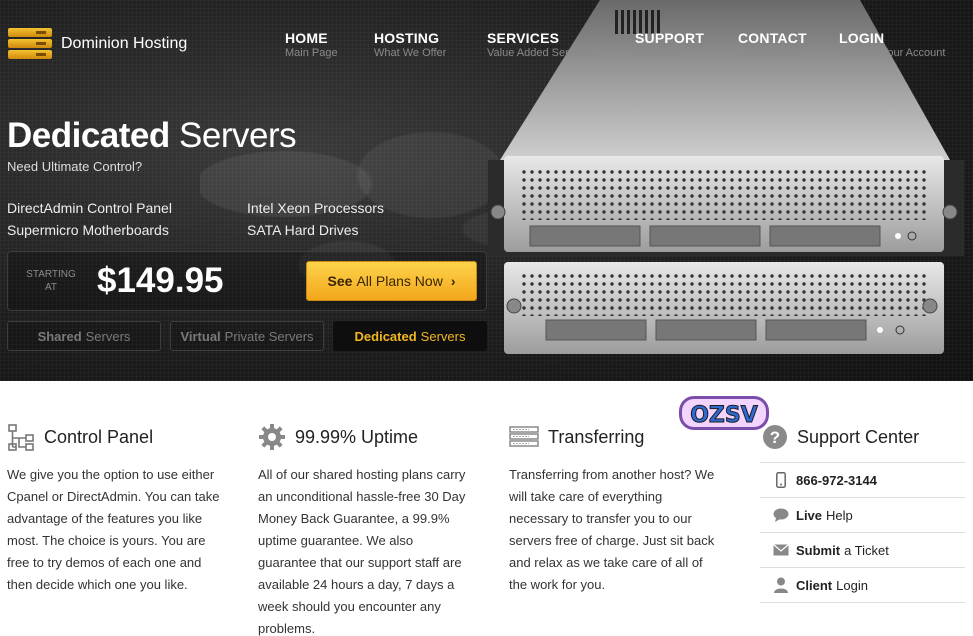 This screenshot has height=636, width=973. Describe the element at coordinates (839, 515) in the screenshot. I see `link-label: Help` at that location.